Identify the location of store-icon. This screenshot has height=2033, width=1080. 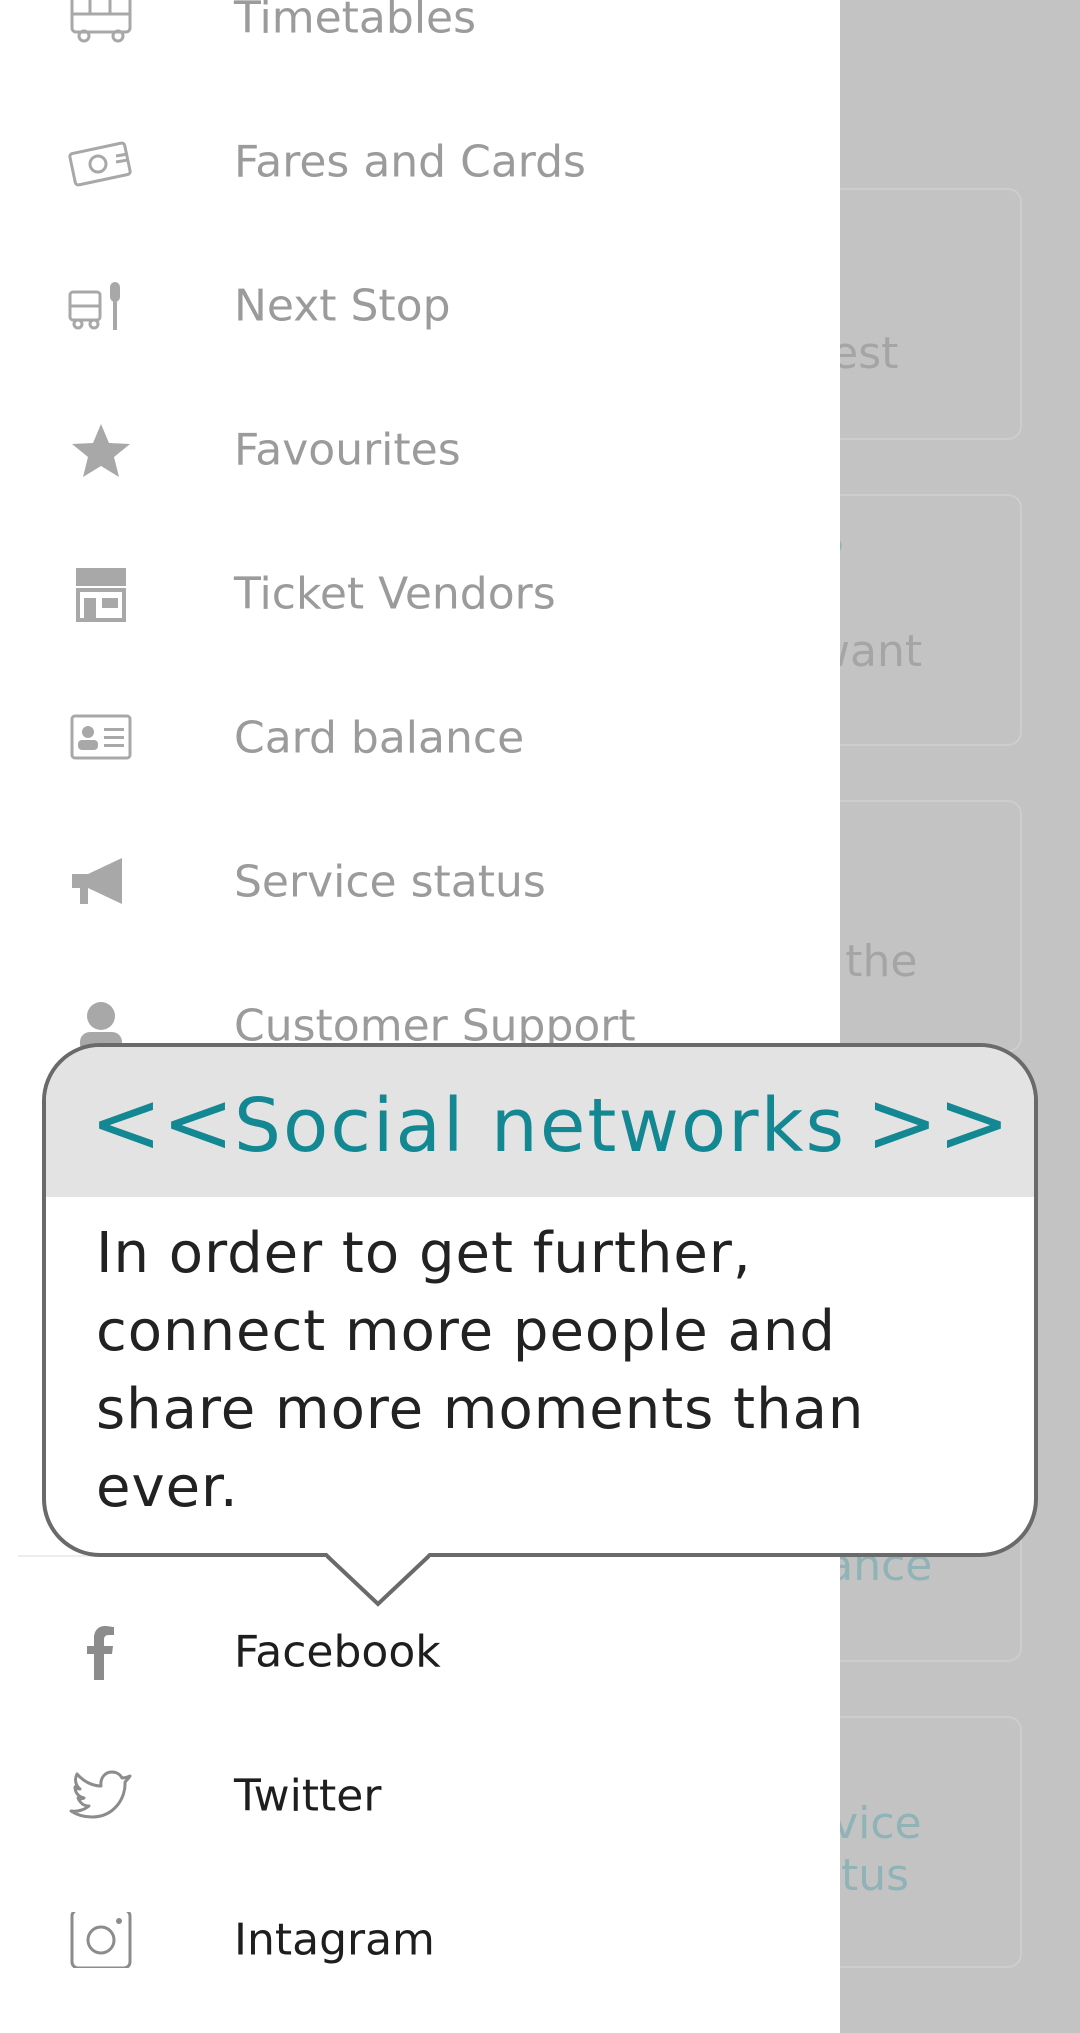
(101, 595).